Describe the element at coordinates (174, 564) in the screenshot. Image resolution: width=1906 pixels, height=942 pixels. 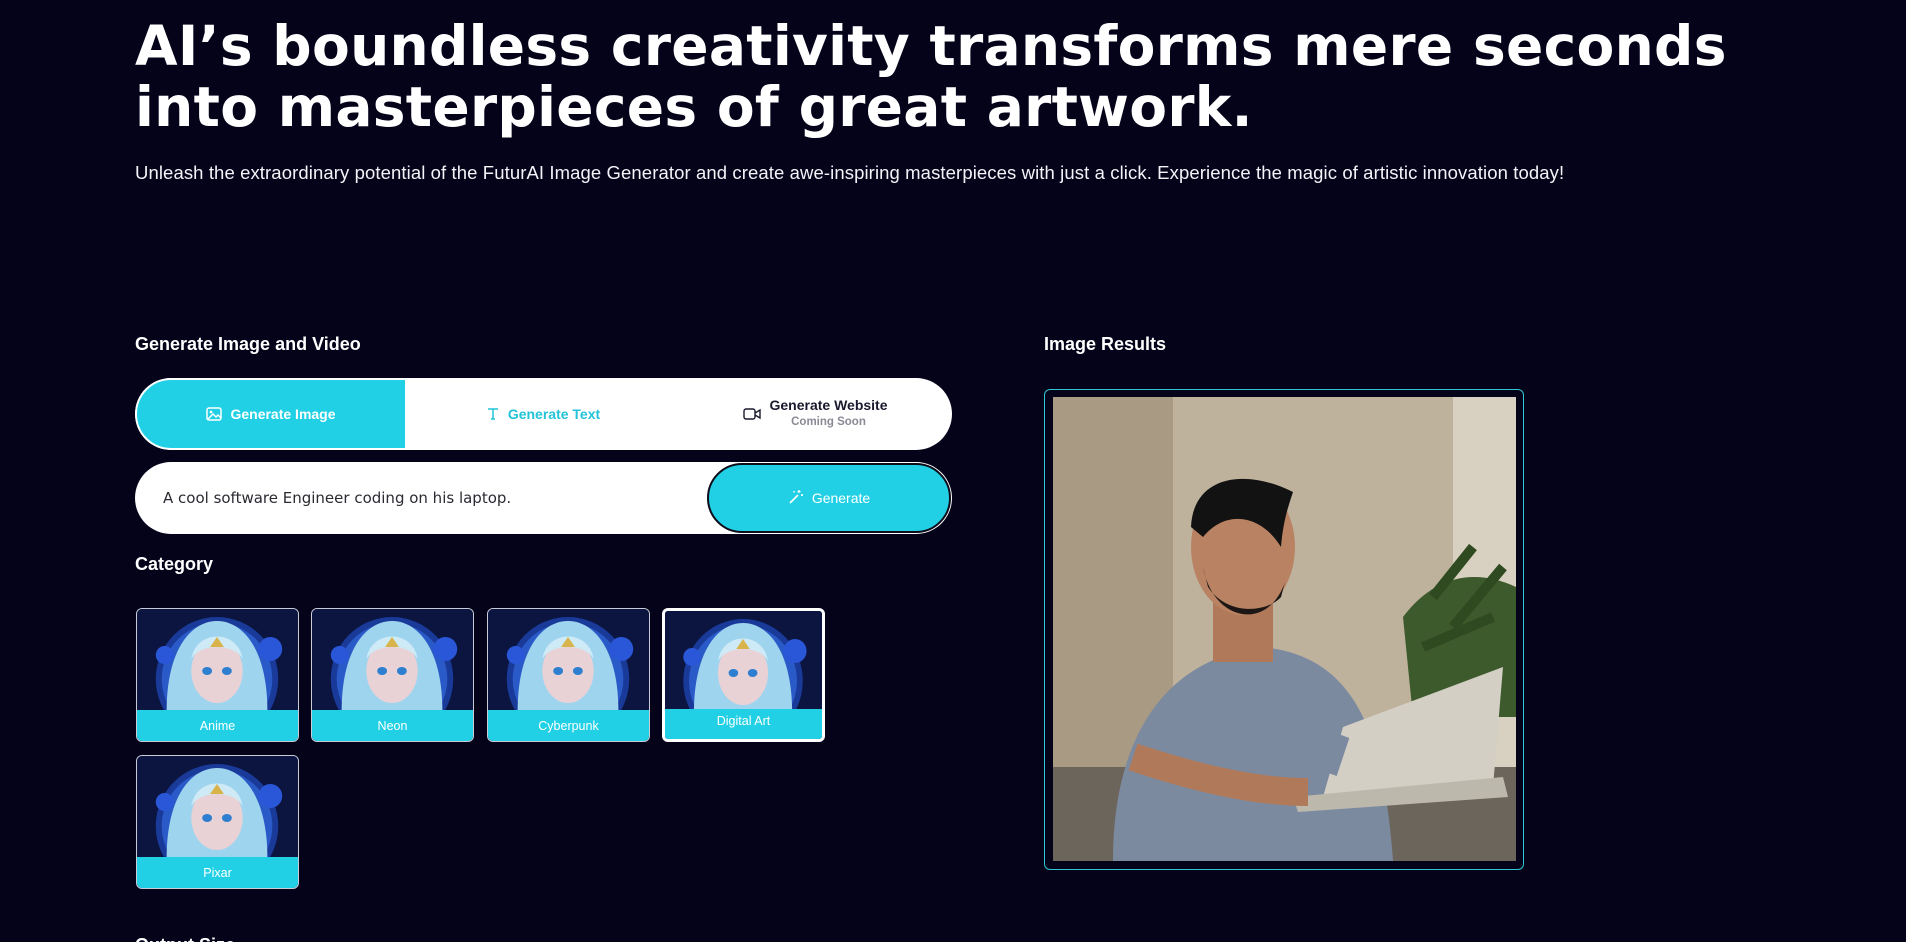
I see `category-title: Category` at that location.